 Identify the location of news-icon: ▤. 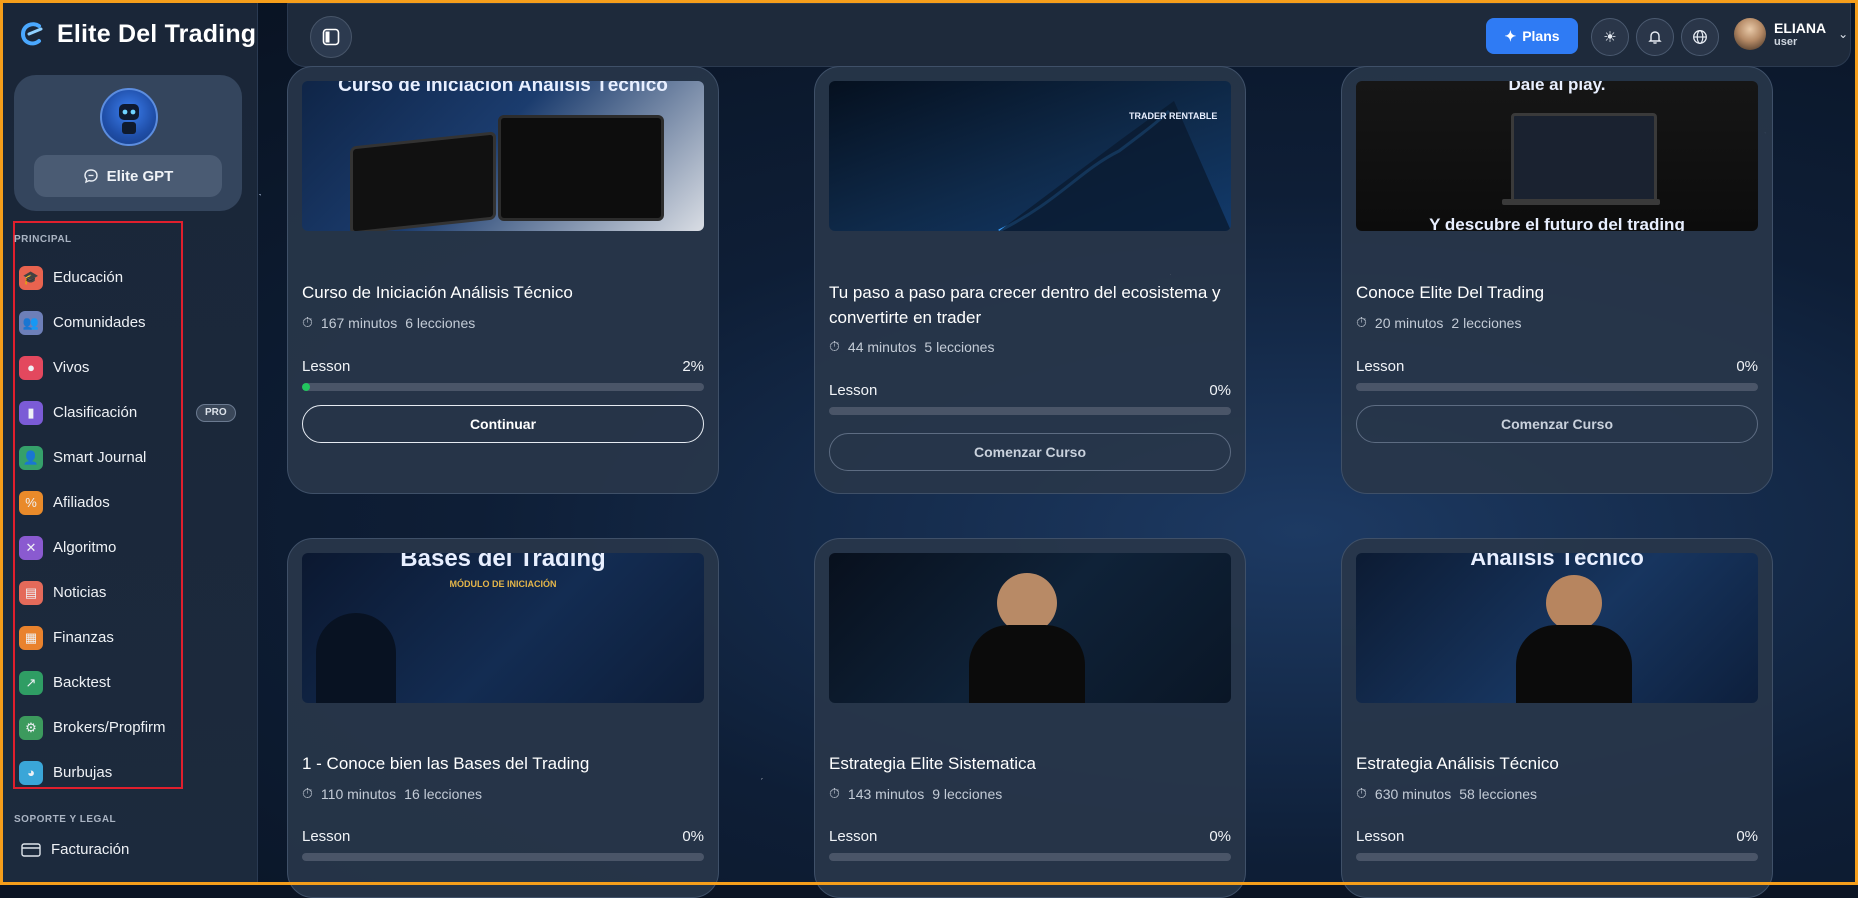
(31, 592).